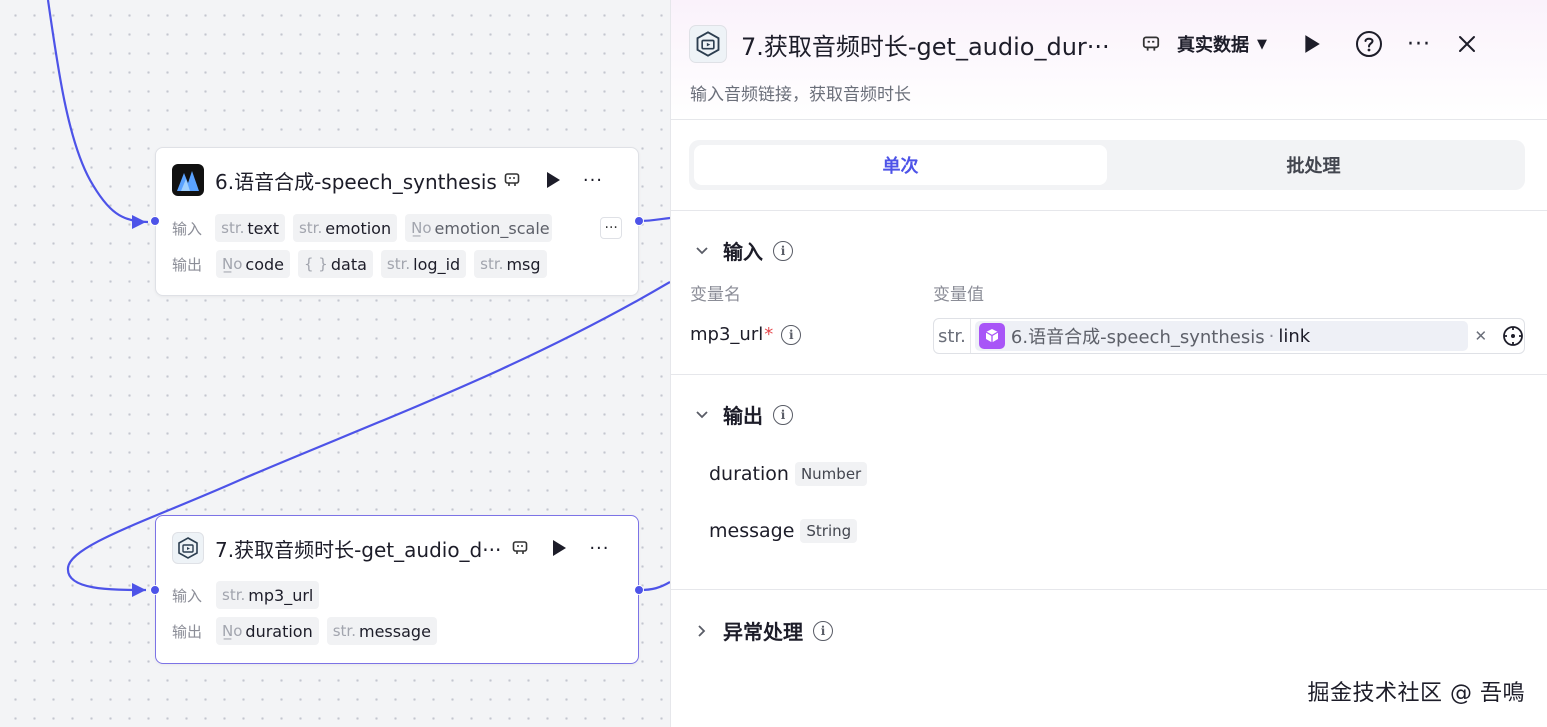 The width and height of the screenshot is (1547, 727). I want to click on panel-header: 7.获取音频时长-get_audio_dur··· 真实数据 ▼ ···, so click(1109, 44).